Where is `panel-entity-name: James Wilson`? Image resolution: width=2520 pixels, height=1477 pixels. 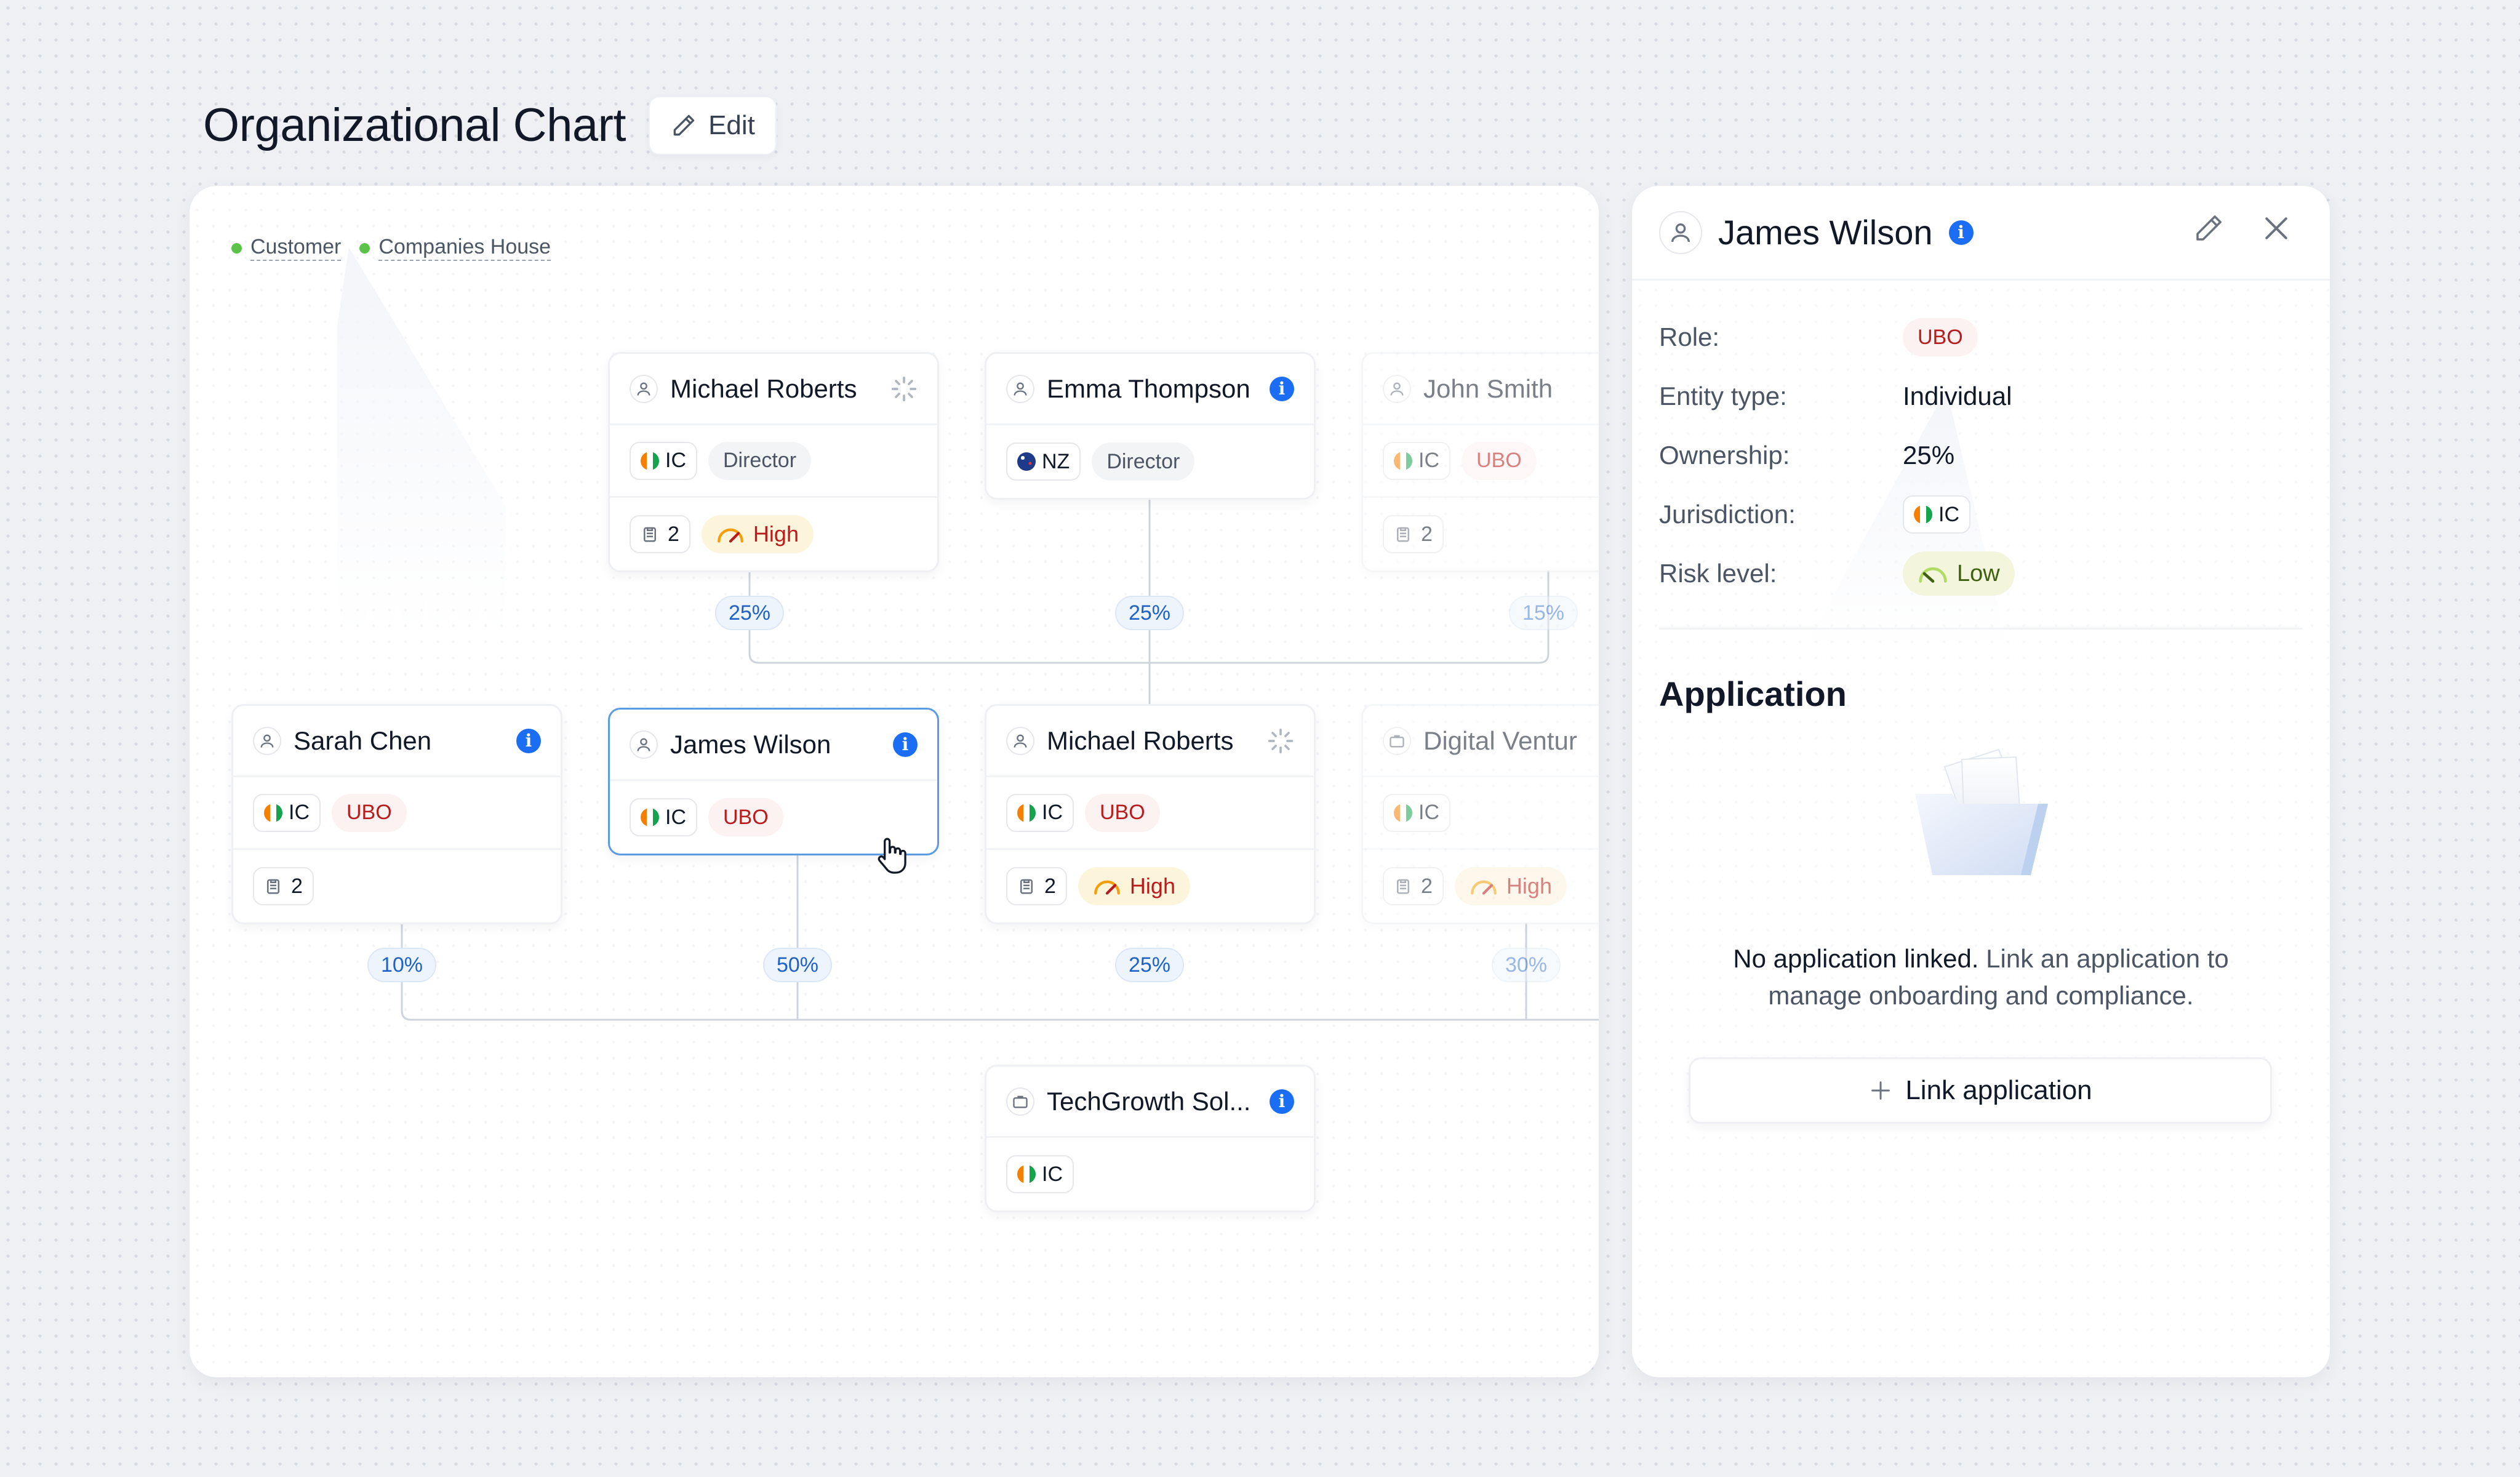
panel-entity-name: James Wilson is located at coordinates (1825, 232).